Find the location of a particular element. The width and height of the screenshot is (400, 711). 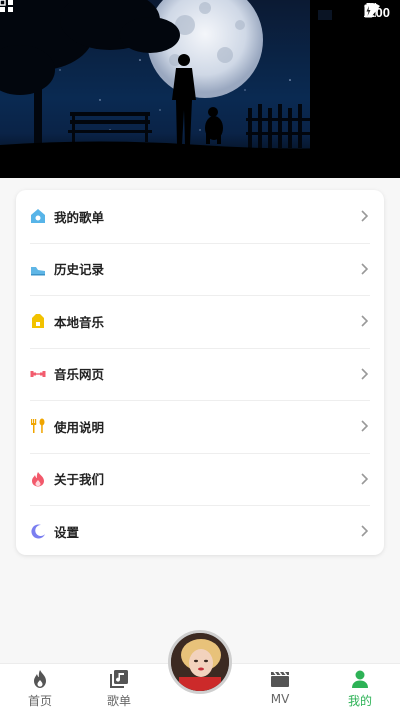

moon-icon is located at coordinates (38, 531).